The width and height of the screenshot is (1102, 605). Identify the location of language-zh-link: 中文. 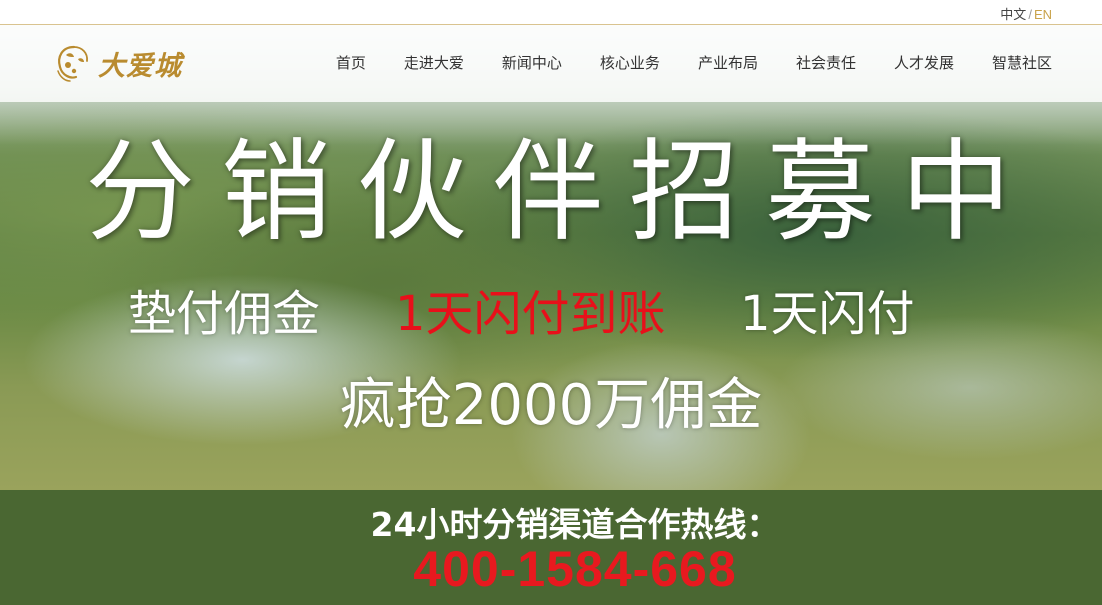
(1013, 14).